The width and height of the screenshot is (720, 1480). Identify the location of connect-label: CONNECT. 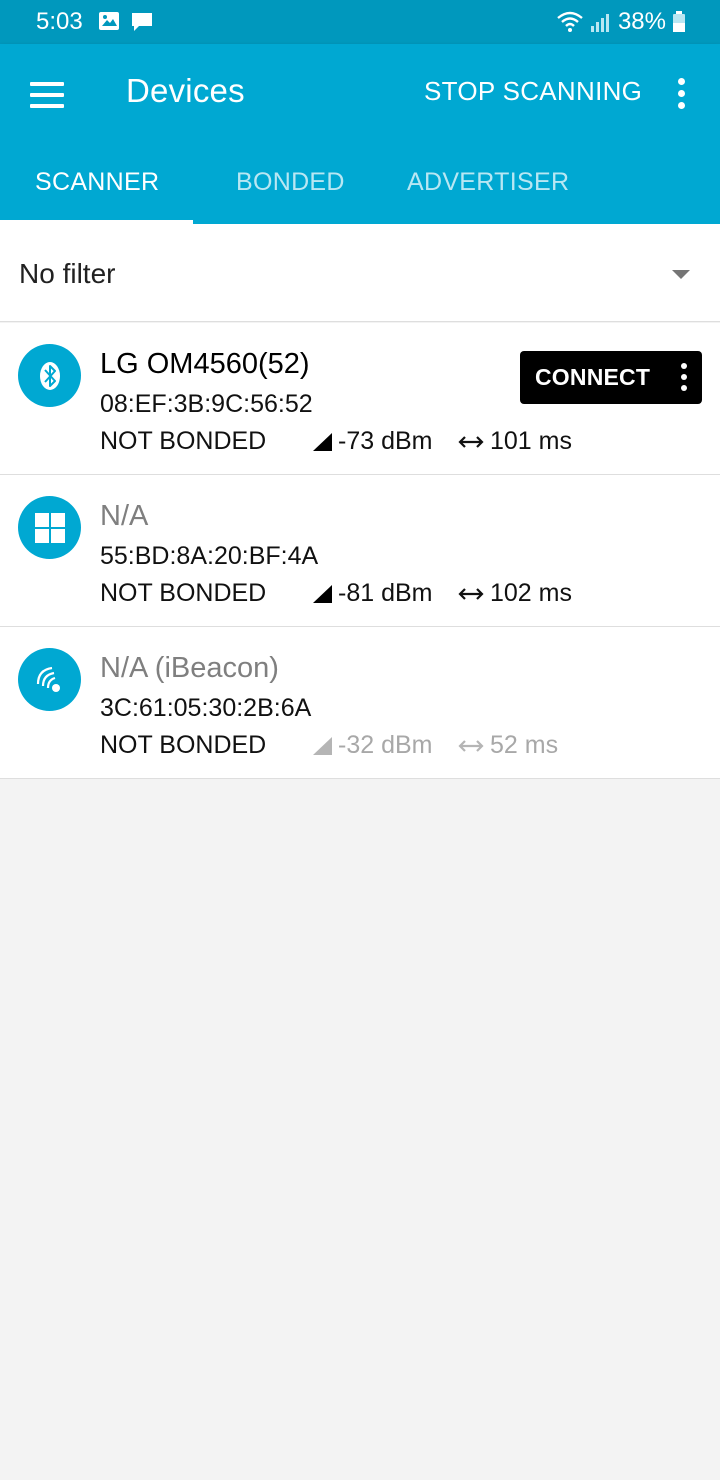
(593, 377).